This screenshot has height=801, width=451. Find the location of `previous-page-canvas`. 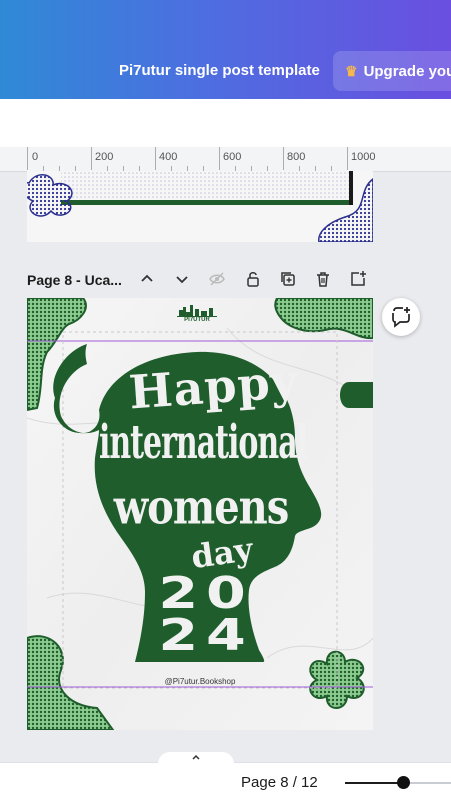

previous-page-canvas is located at coordinates (200, 206).